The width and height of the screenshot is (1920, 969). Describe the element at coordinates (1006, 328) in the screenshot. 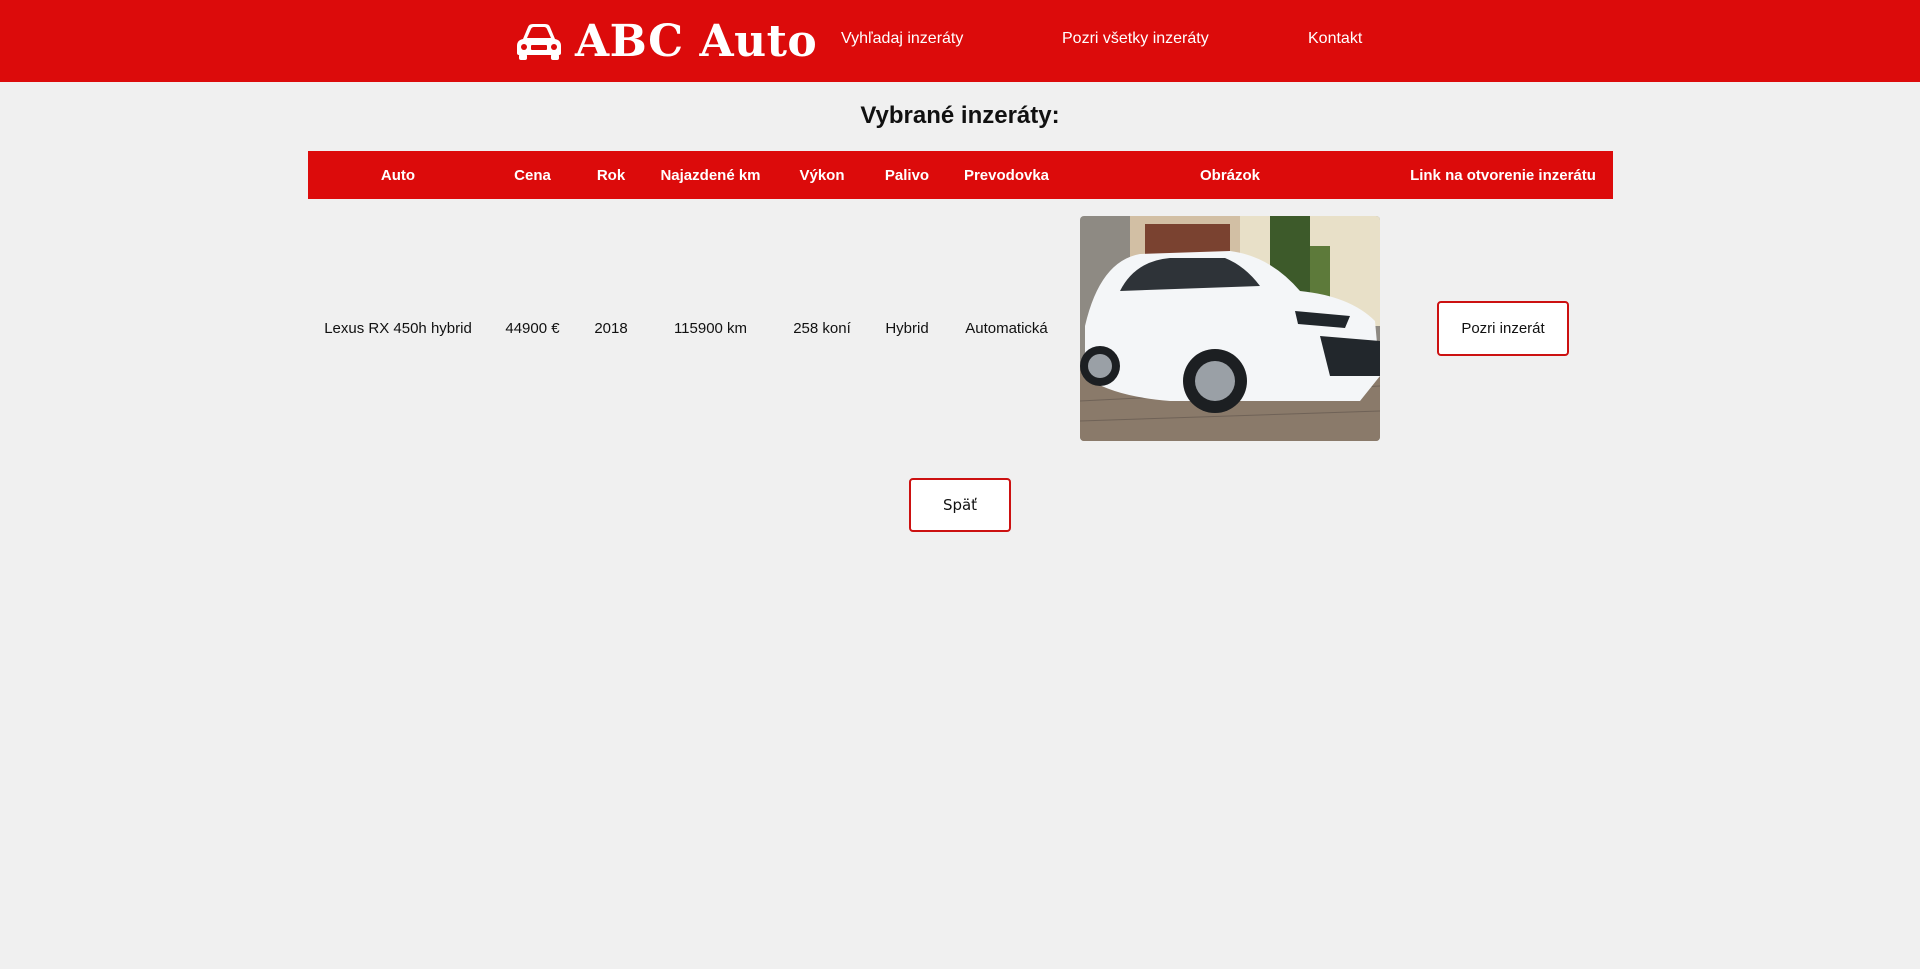

I see `cell-transmission: Automatická` at that location.